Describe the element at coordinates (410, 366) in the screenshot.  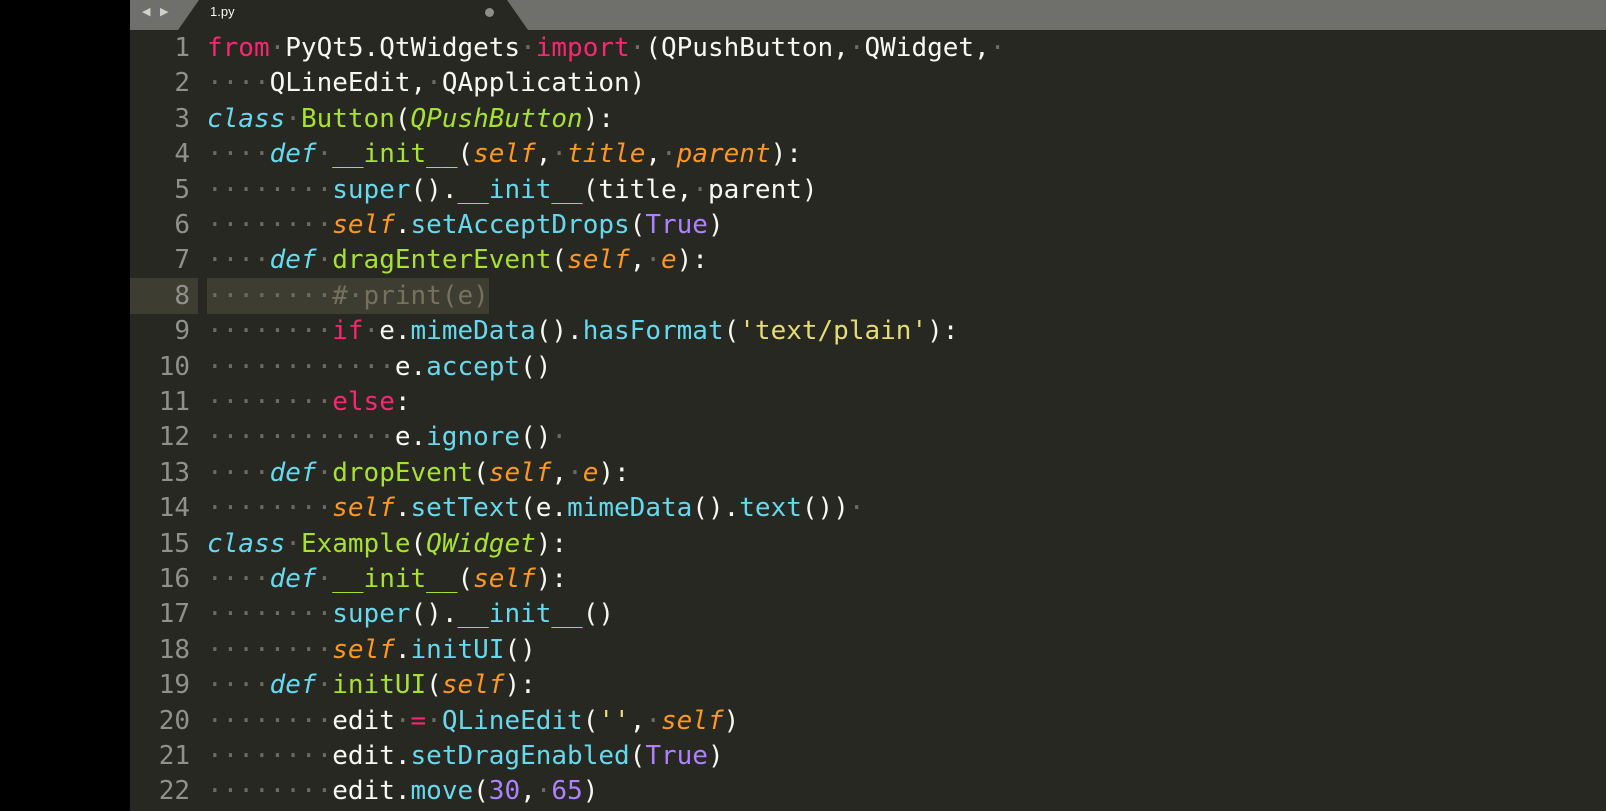
I see `code-token: e.` at that location.